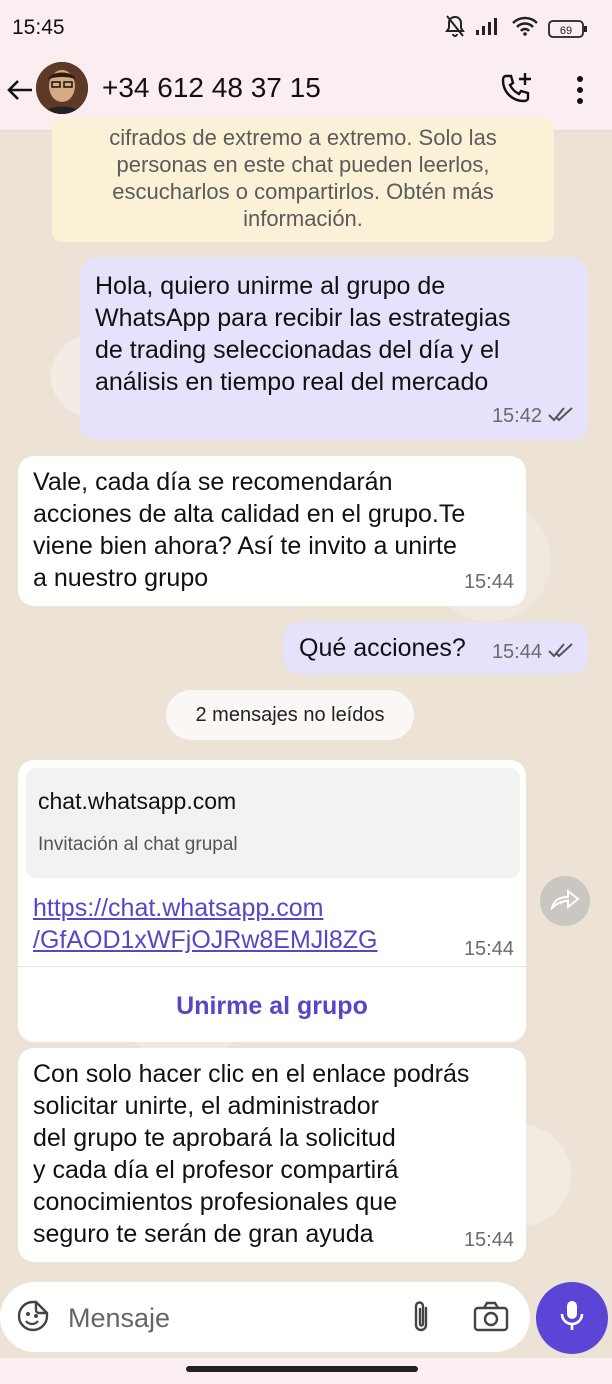 The height and width of the screenshot is (1384, 612). Describe the element at coordinates (249, 514) in the screenshot. I see `message-text: acciones de alta calidad en el grupo.Te` at that location.